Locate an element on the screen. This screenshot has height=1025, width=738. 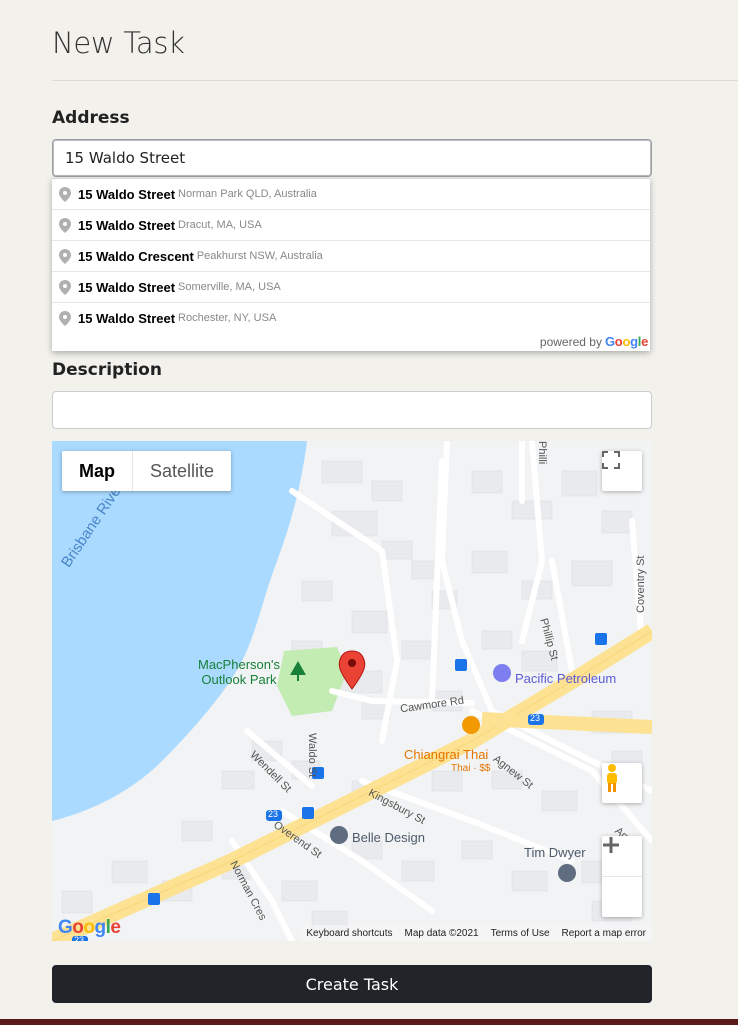
powered-by-google: powered by Google is located at coordinates (594, 341).